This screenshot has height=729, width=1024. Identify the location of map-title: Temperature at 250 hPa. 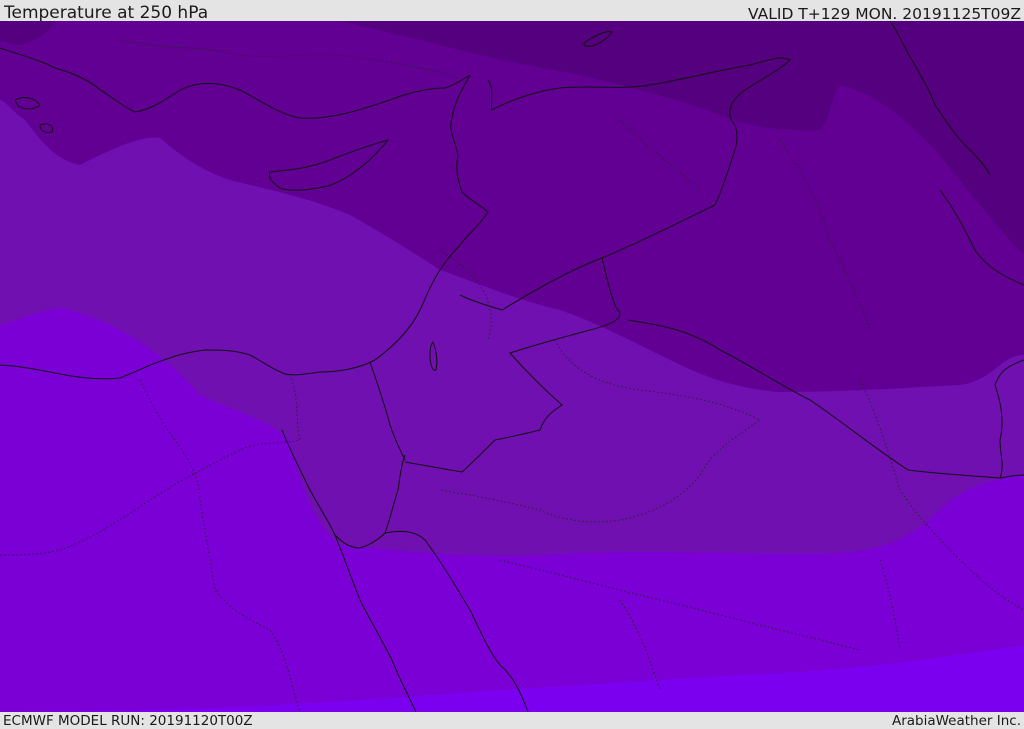
(106, 13).